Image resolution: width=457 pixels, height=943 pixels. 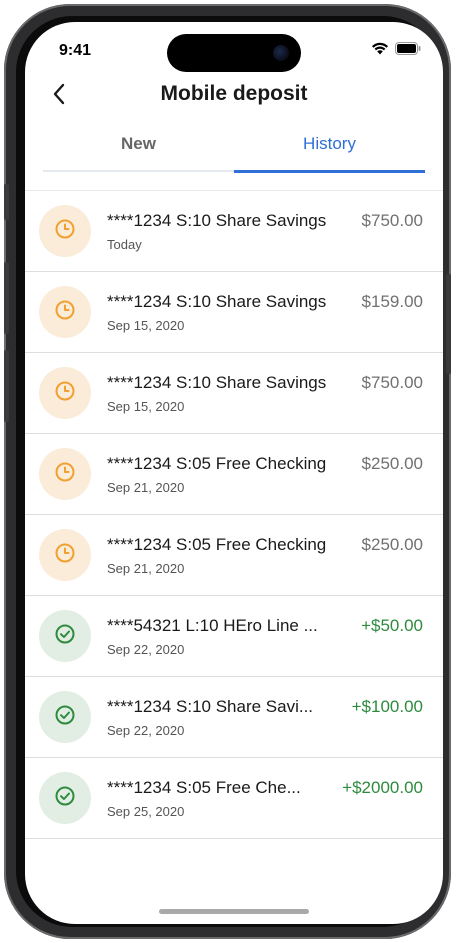 What do you see at coordinates (234, 911) in the screenshot?
I see `home-indicator` at bounding box center [234, 911].